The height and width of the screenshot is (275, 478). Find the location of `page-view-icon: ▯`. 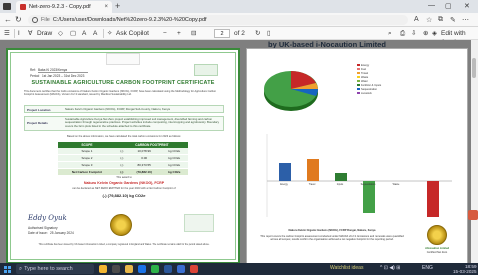

page-view-icon: ▯ is located at coordinates (269, 33).